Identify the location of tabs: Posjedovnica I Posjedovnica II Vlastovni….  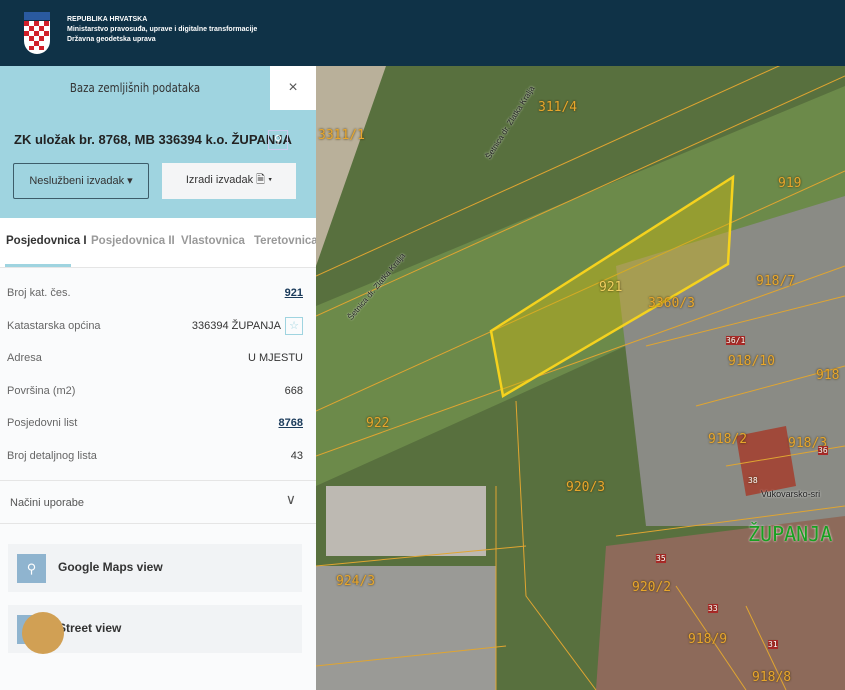
(158, 243).